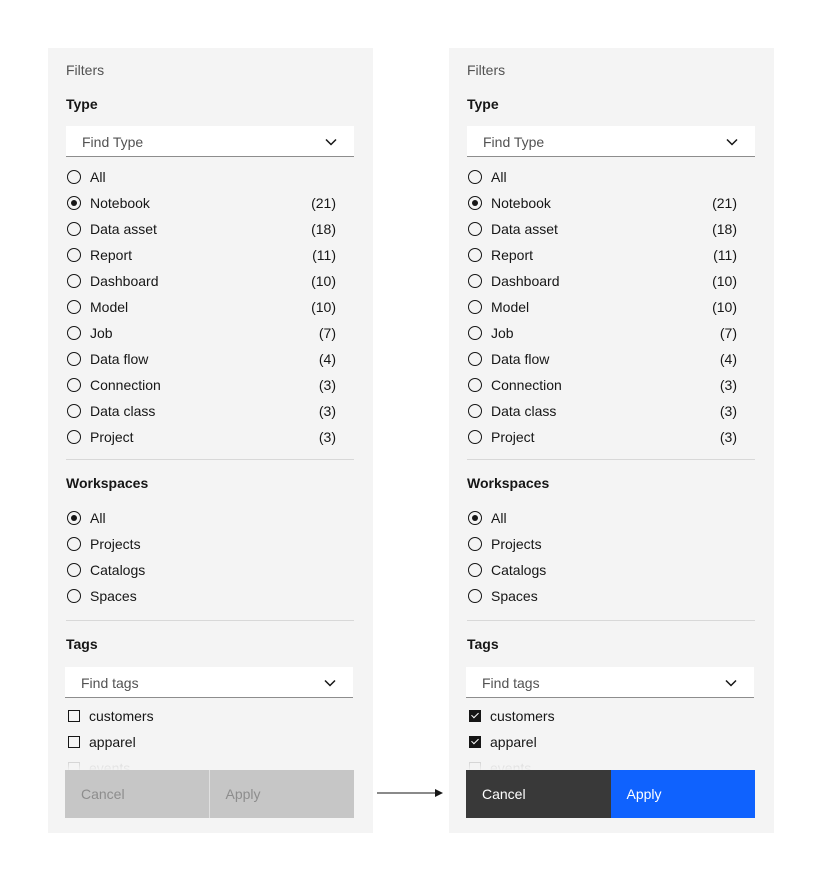 This screenshot has width=837, height=882. What do you see at coordinates (486, 70) in the screenshot?
I see `panel-title: Filters` at bounding box center [486, 70].